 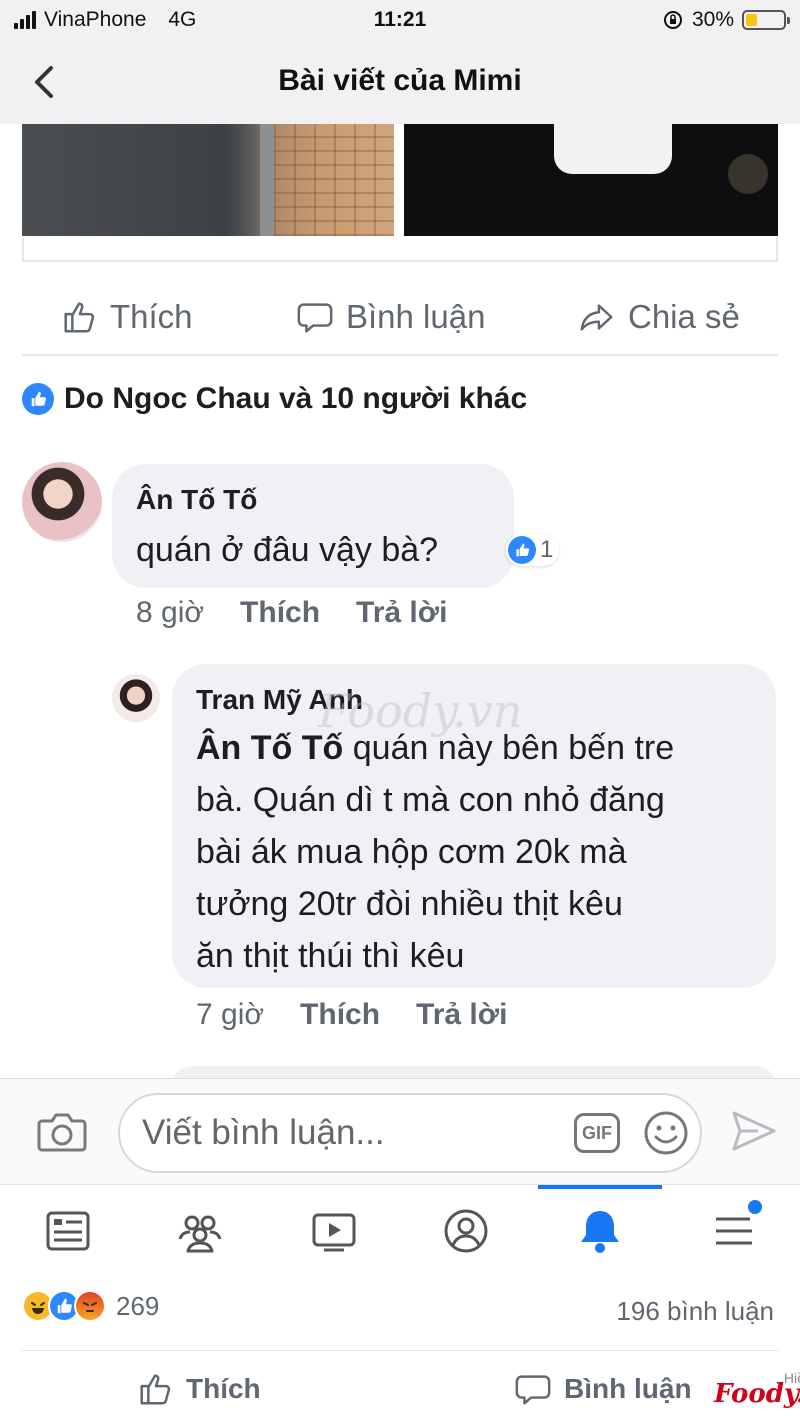 I want to click on navigation-header: Bài viết của Mimi, so click(x=400, y=82).